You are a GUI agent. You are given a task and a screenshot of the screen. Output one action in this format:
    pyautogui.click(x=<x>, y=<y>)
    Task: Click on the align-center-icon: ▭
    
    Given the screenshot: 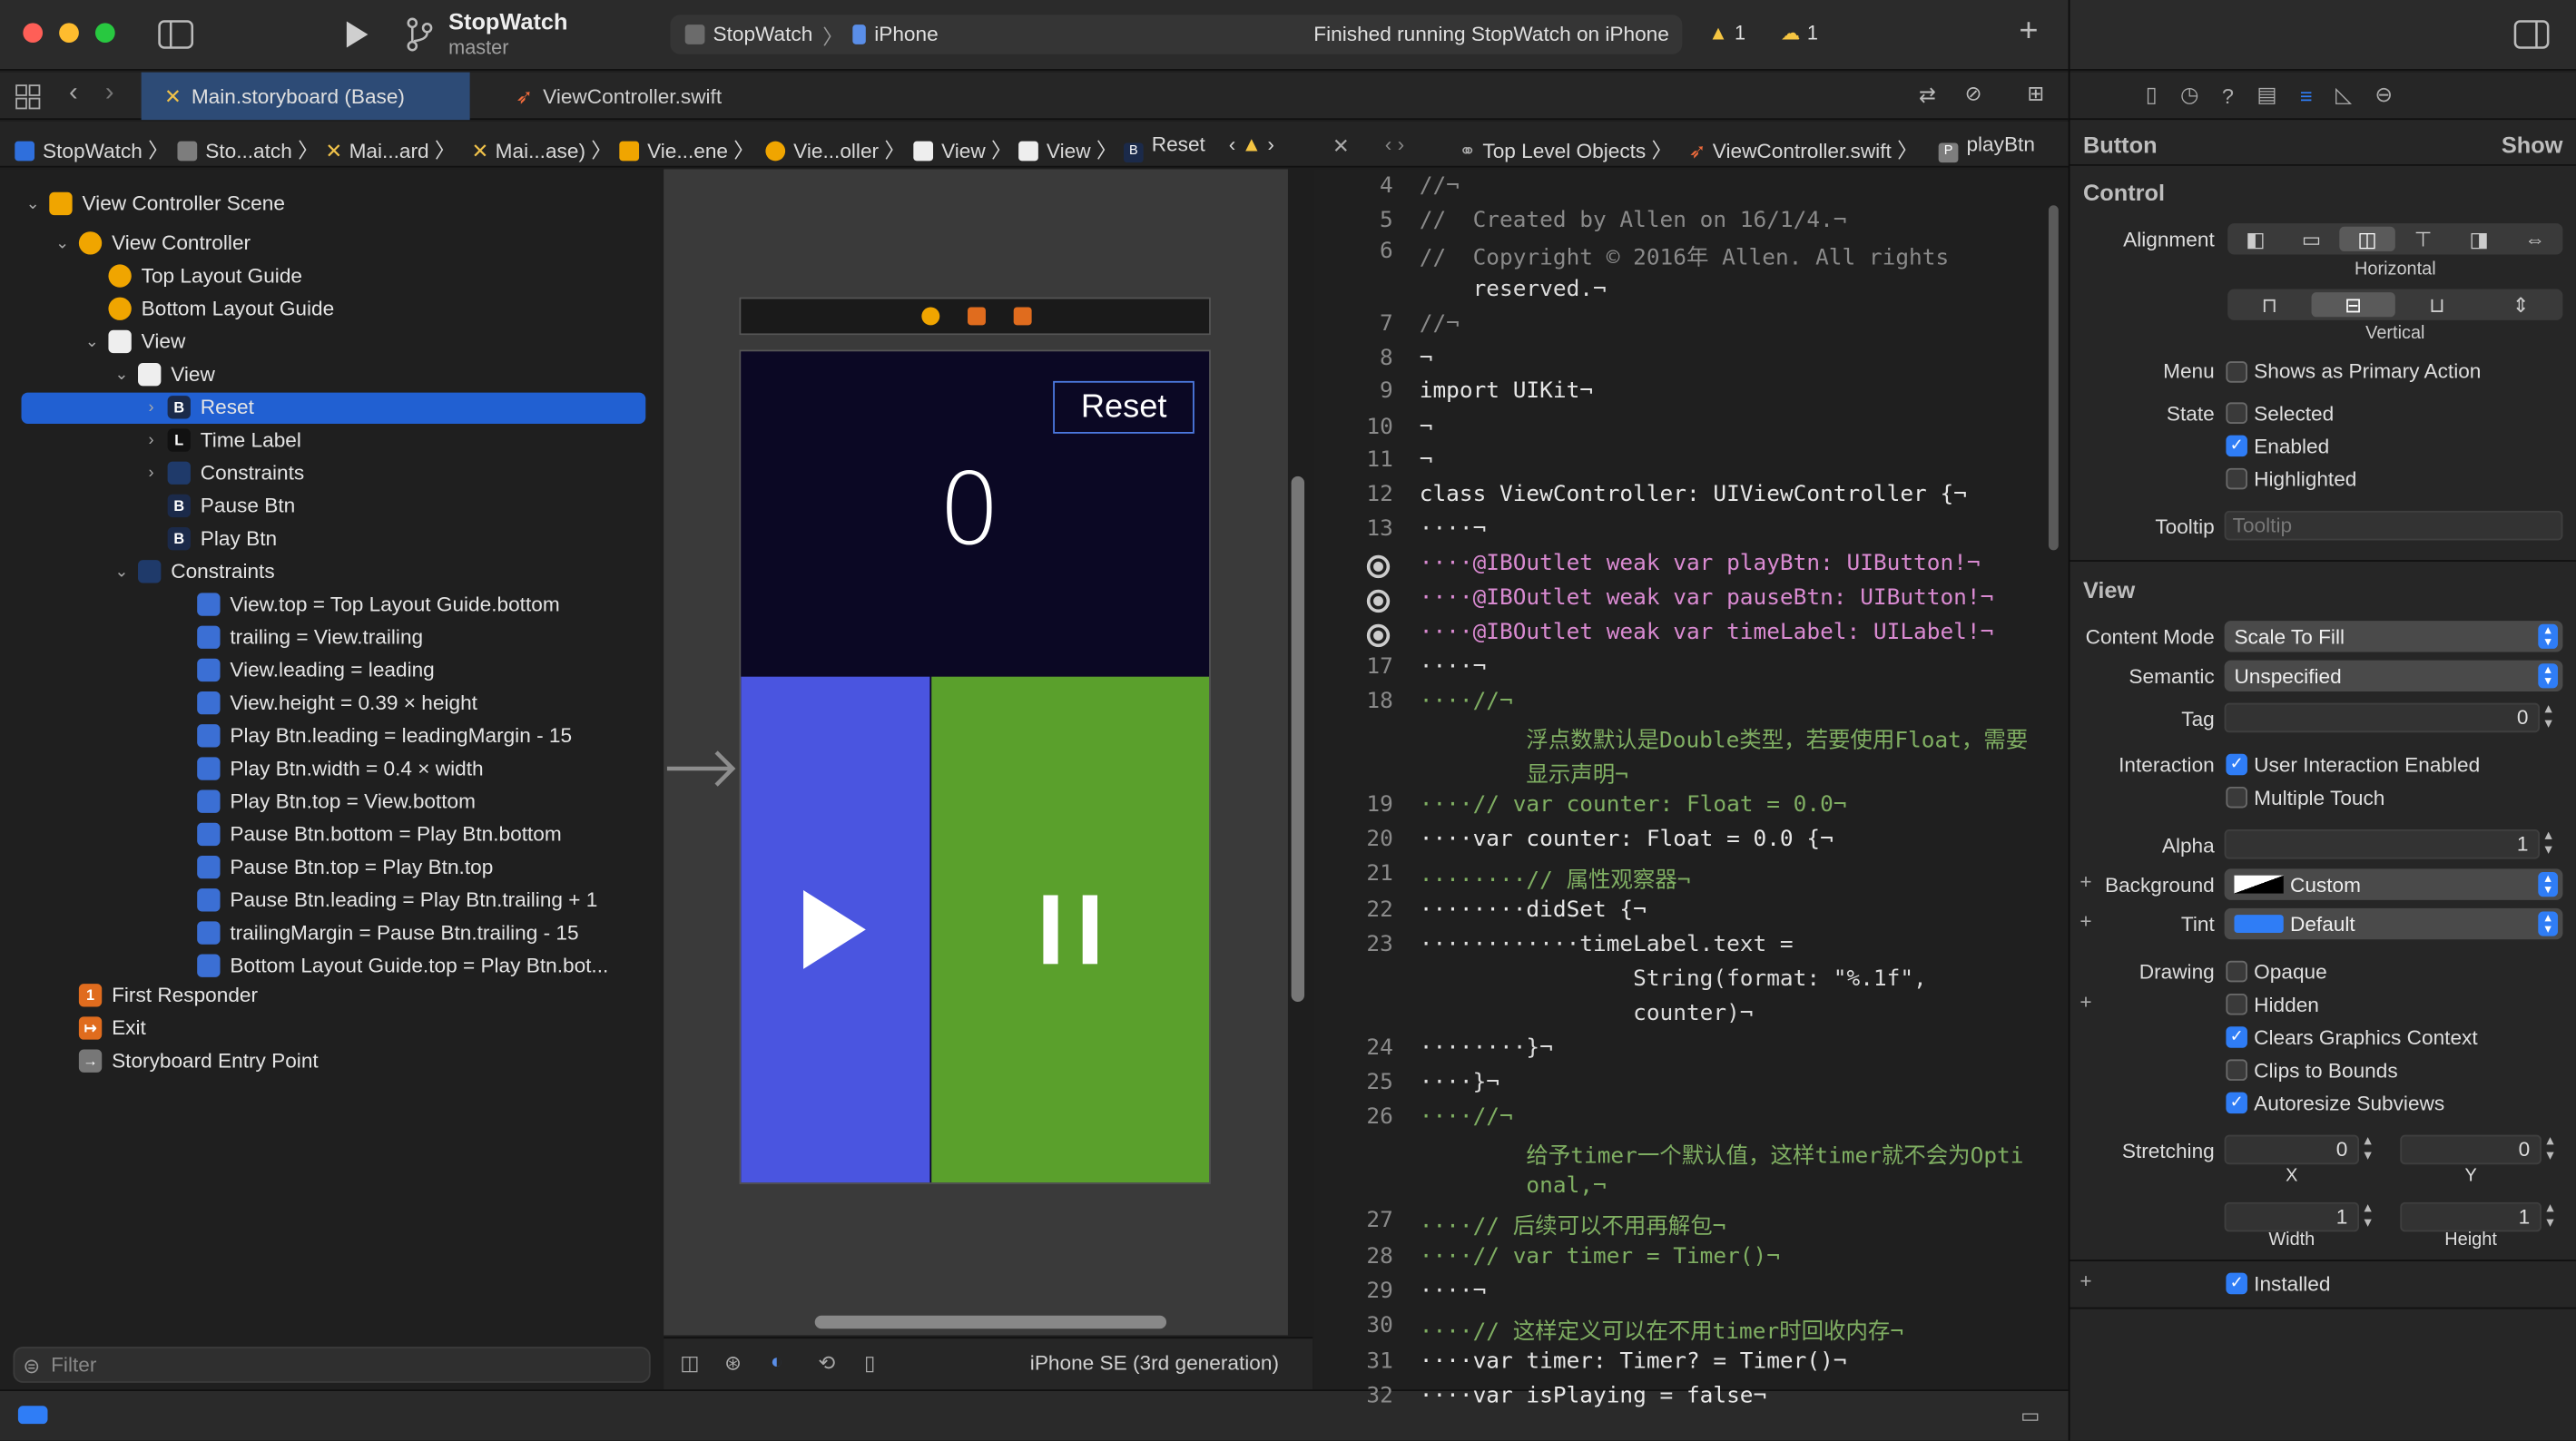 What is the action you would take?
    pyautogui.click(x=2312, y=239)
    